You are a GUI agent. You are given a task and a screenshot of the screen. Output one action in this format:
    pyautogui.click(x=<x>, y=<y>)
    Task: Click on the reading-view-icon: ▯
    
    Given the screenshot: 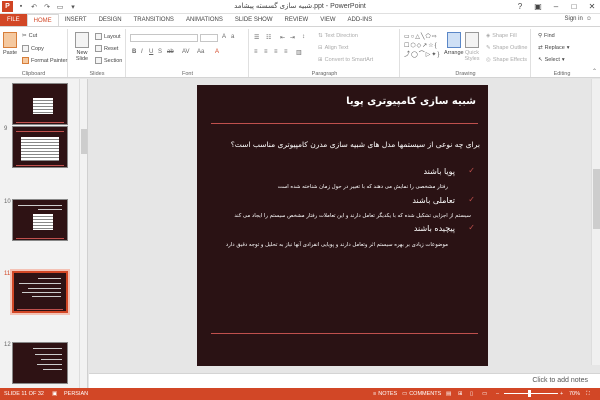 What is the action you would take?
    pyautogui.click(x=471, y=394)
    